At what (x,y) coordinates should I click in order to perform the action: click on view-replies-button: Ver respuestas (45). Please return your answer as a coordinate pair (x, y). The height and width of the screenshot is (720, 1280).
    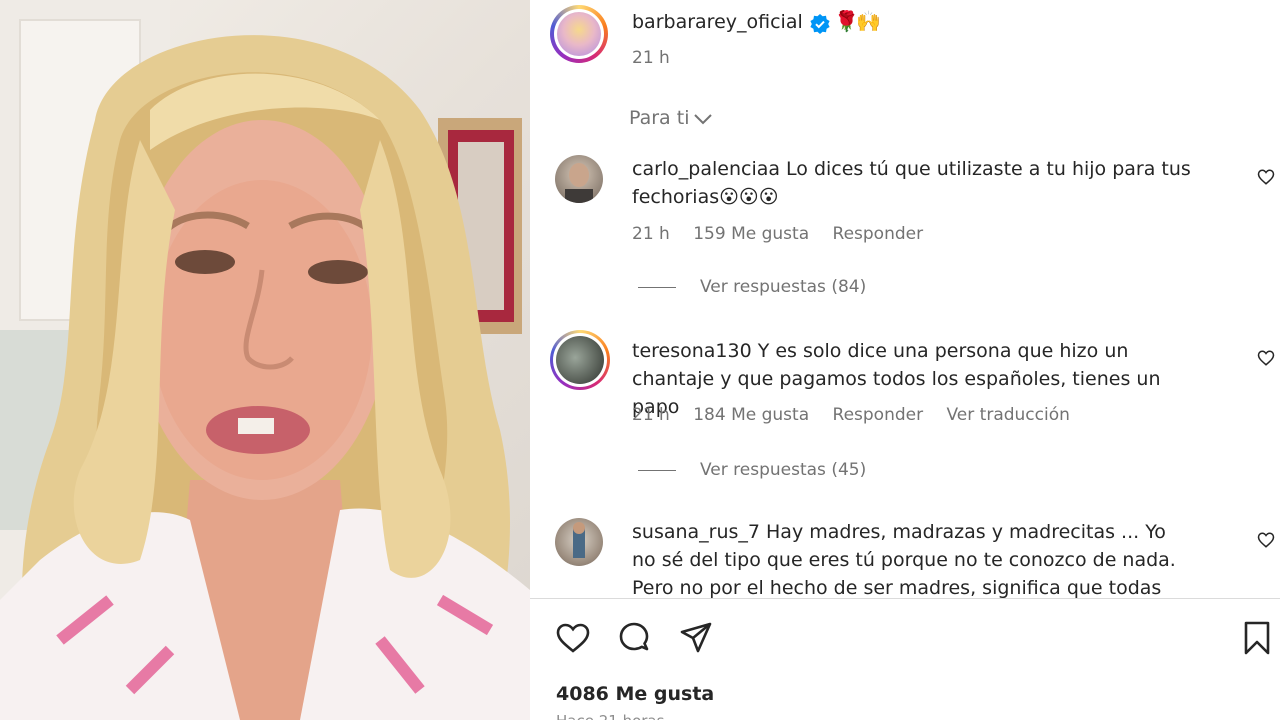
    Looking at the image, I should click on (752, 470).